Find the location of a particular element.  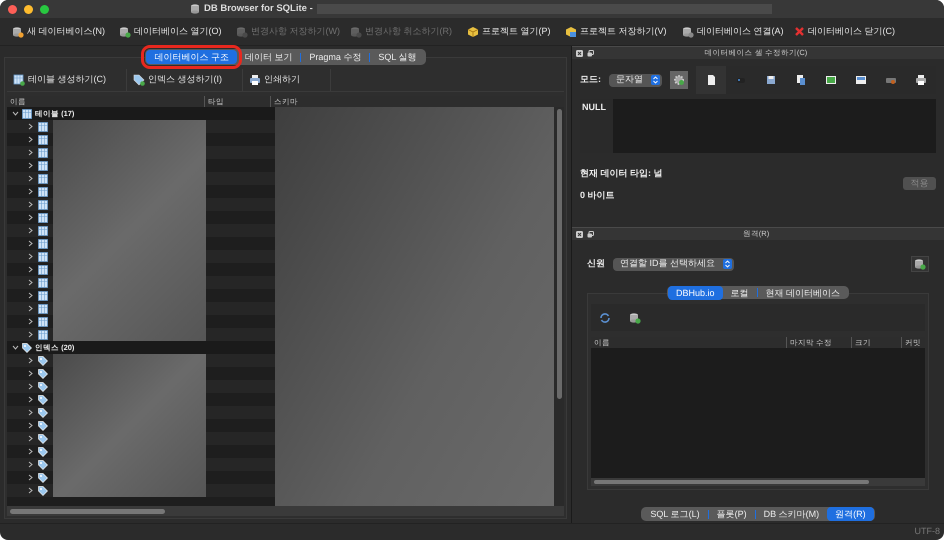

identity-label: 신원 is located at coordinates (596, 263).